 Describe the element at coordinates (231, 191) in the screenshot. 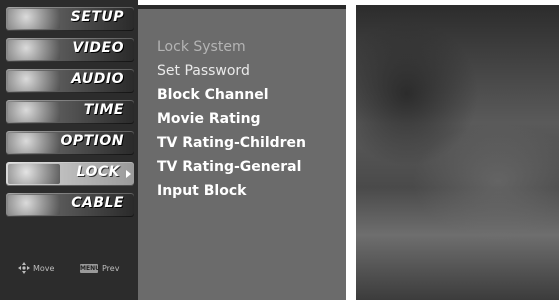

I see `submenu-item-input-block: Input Block` at that location.